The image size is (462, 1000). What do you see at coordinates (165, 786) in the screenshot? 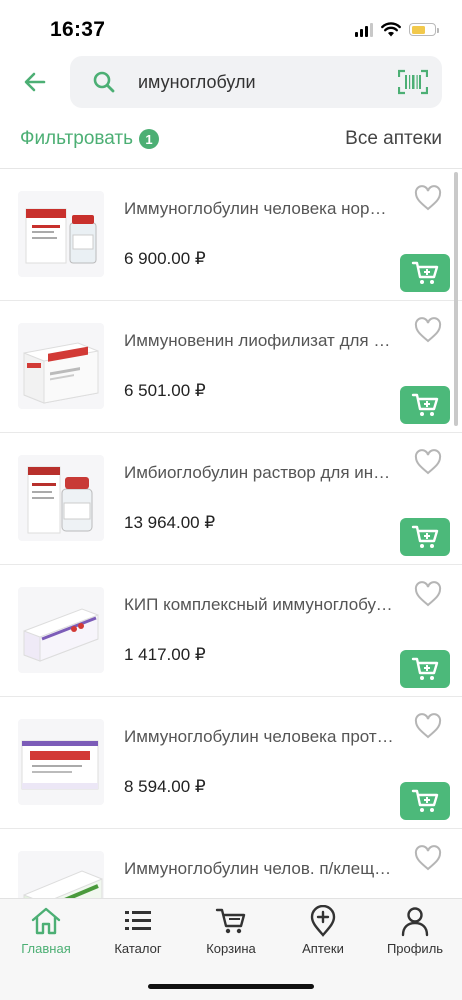
I see `product-price: 8 594.00 ₽` at bounding box center [165, 786].